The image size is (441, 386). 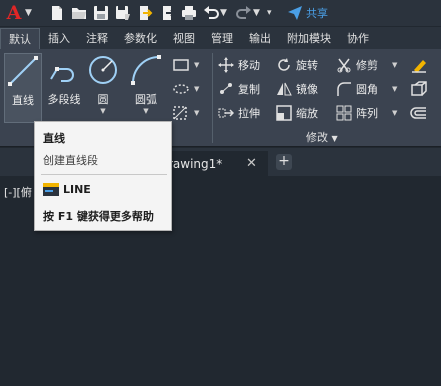 What do you see at coordinates (181, 89) in the screenshot?
I see `hatch-icon` at bounding box center [181, 89].